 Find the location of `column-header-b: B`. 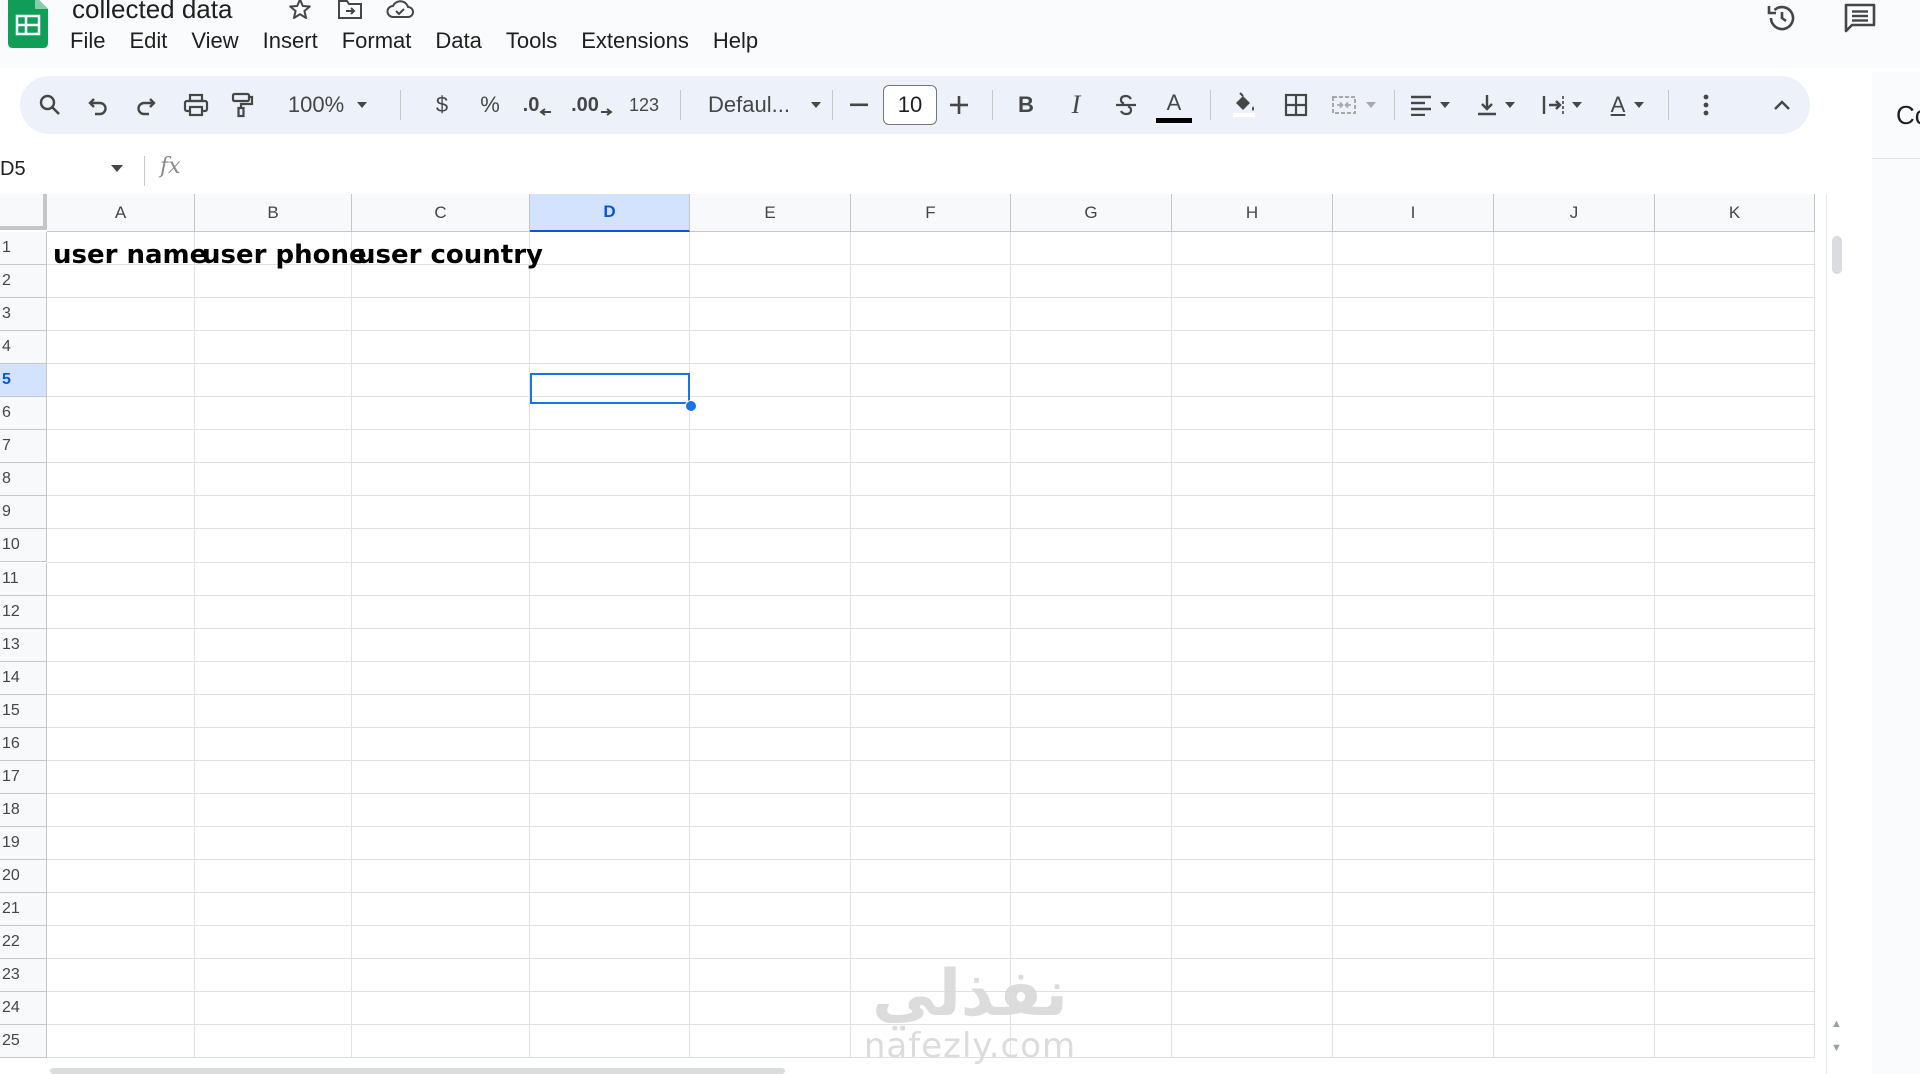

column-header-b: B is located at coordinates (273, 213).